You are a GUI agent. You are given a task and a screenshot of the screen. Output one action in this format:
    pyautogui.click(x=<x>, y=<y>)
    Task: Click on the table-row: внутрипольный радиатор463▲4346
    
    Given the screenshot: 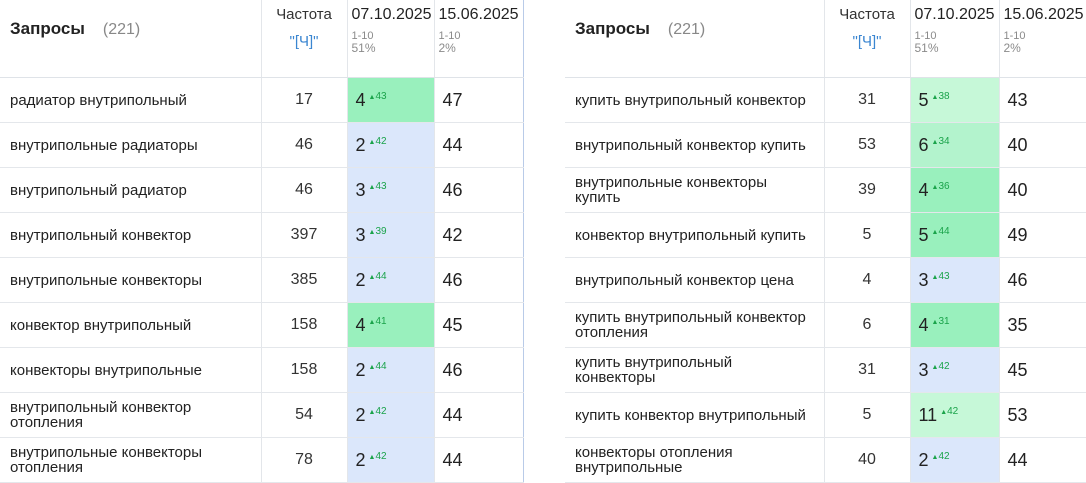 What is the action you would take?
    pyautogui.click(x=261, y=190)
    